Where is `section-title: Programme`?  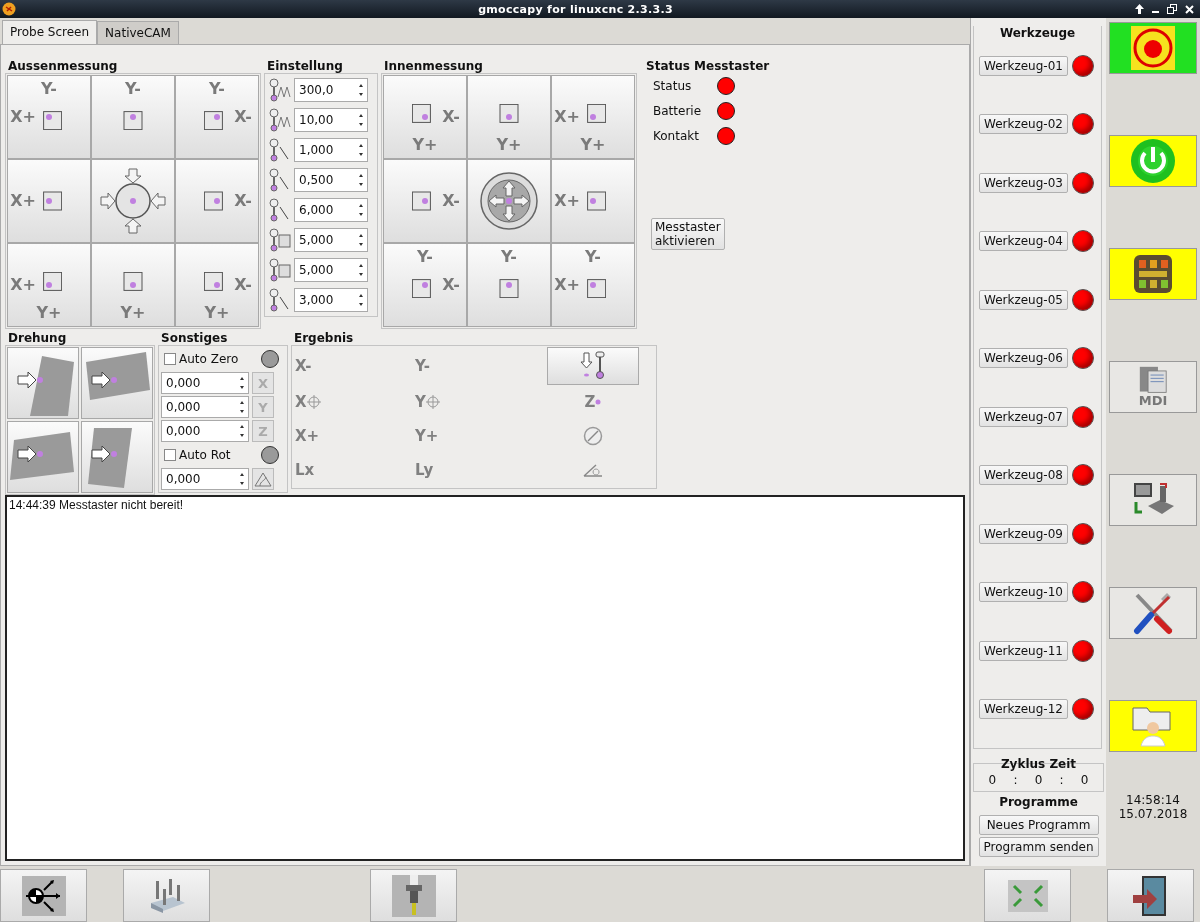
section-title: Programme is located at coordinates (1038, 802).